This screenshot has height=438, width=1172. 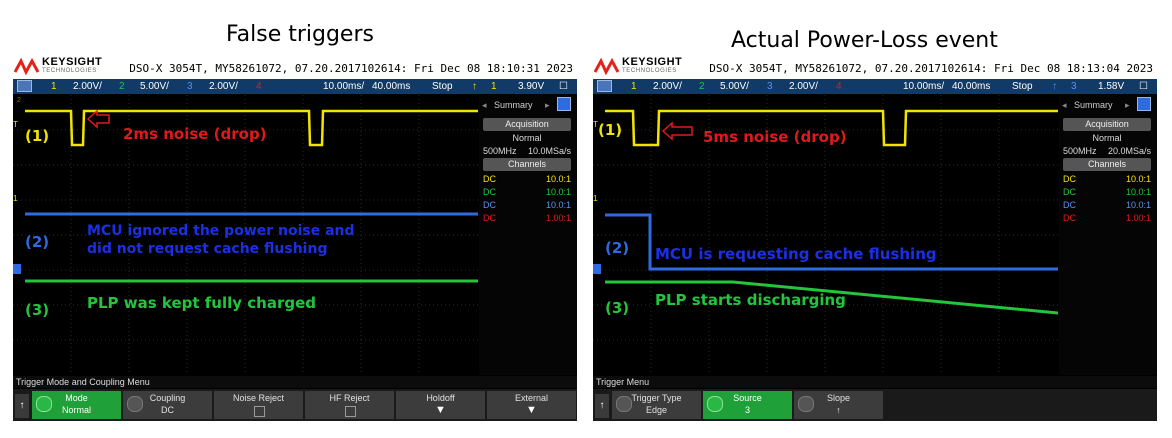 I want to click on trigger-type-softkey: Trigger Type Edge, so click(x=656, y=405).